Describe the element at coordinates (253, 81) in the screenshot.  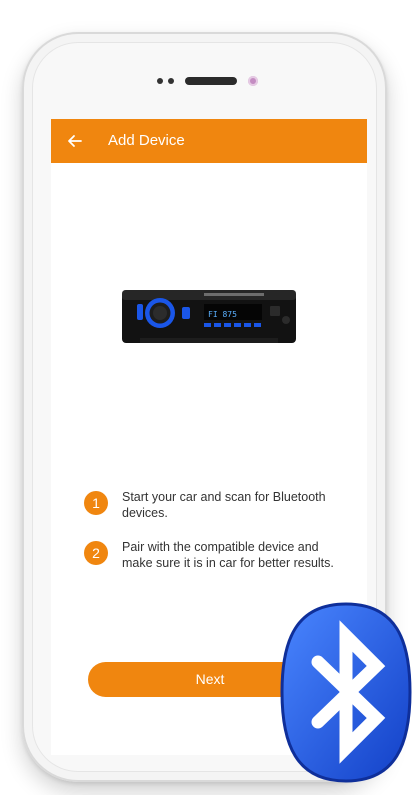
I see `front-camera` at that location.